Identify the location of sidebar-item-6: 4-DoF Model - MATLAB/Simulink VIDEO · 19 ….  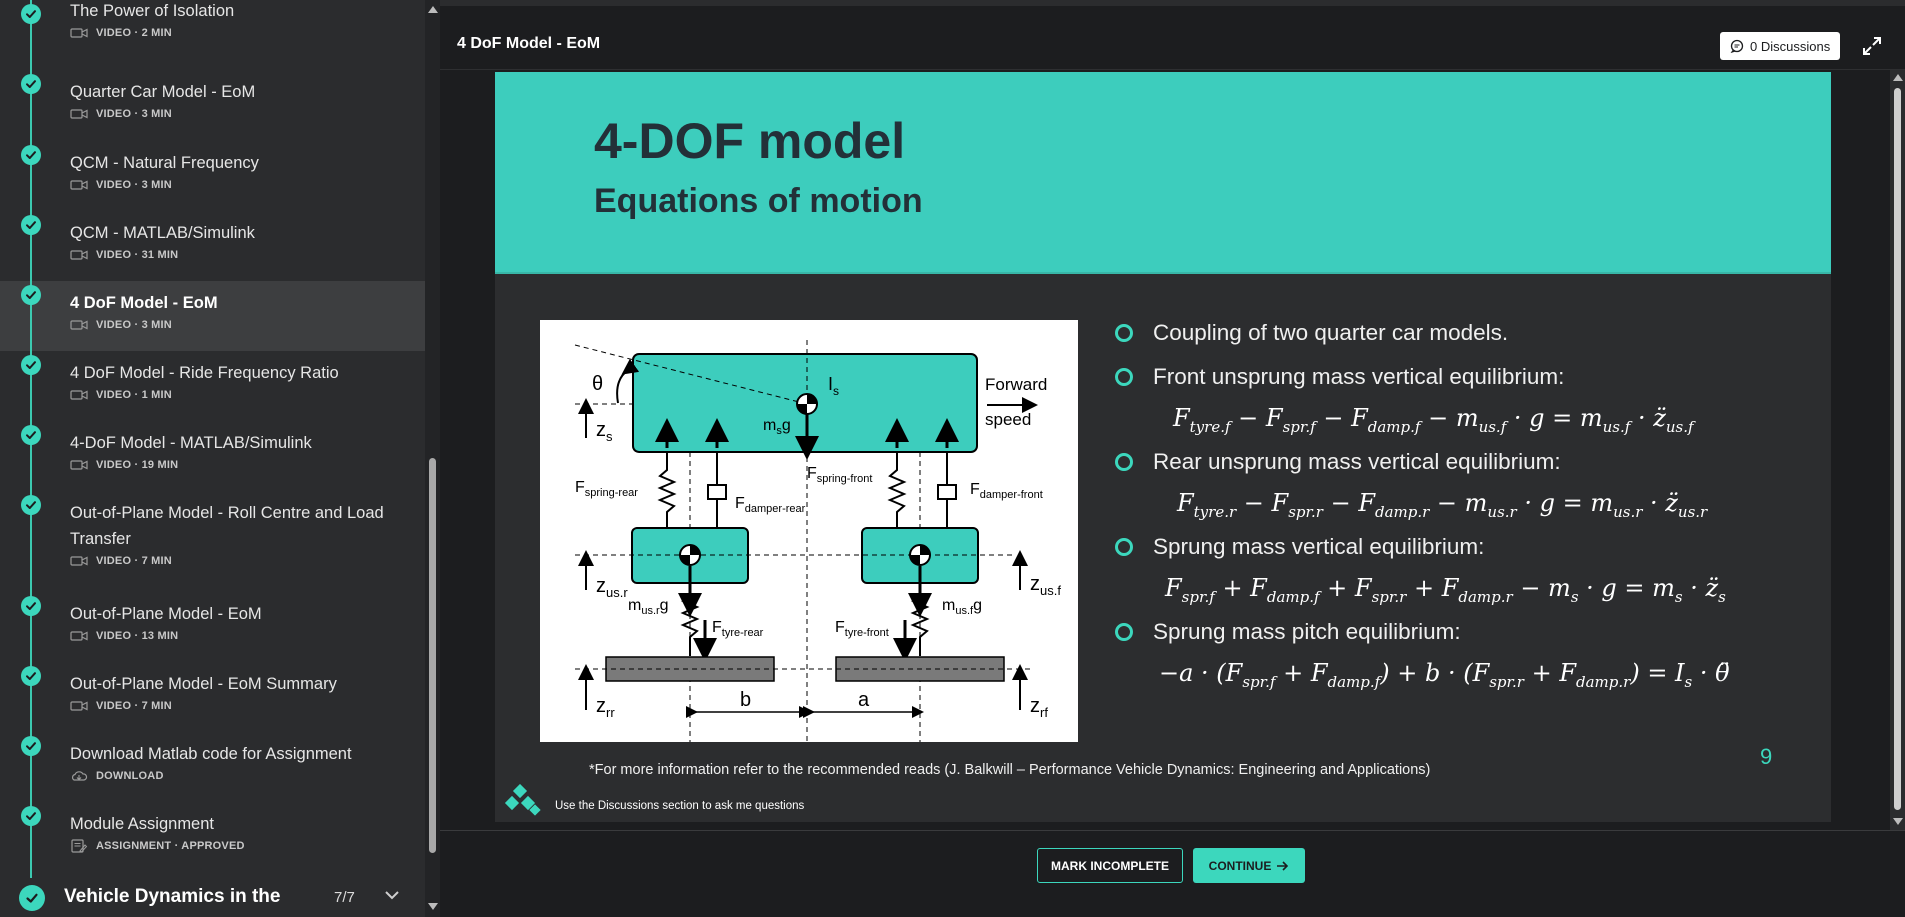
(212, 456).